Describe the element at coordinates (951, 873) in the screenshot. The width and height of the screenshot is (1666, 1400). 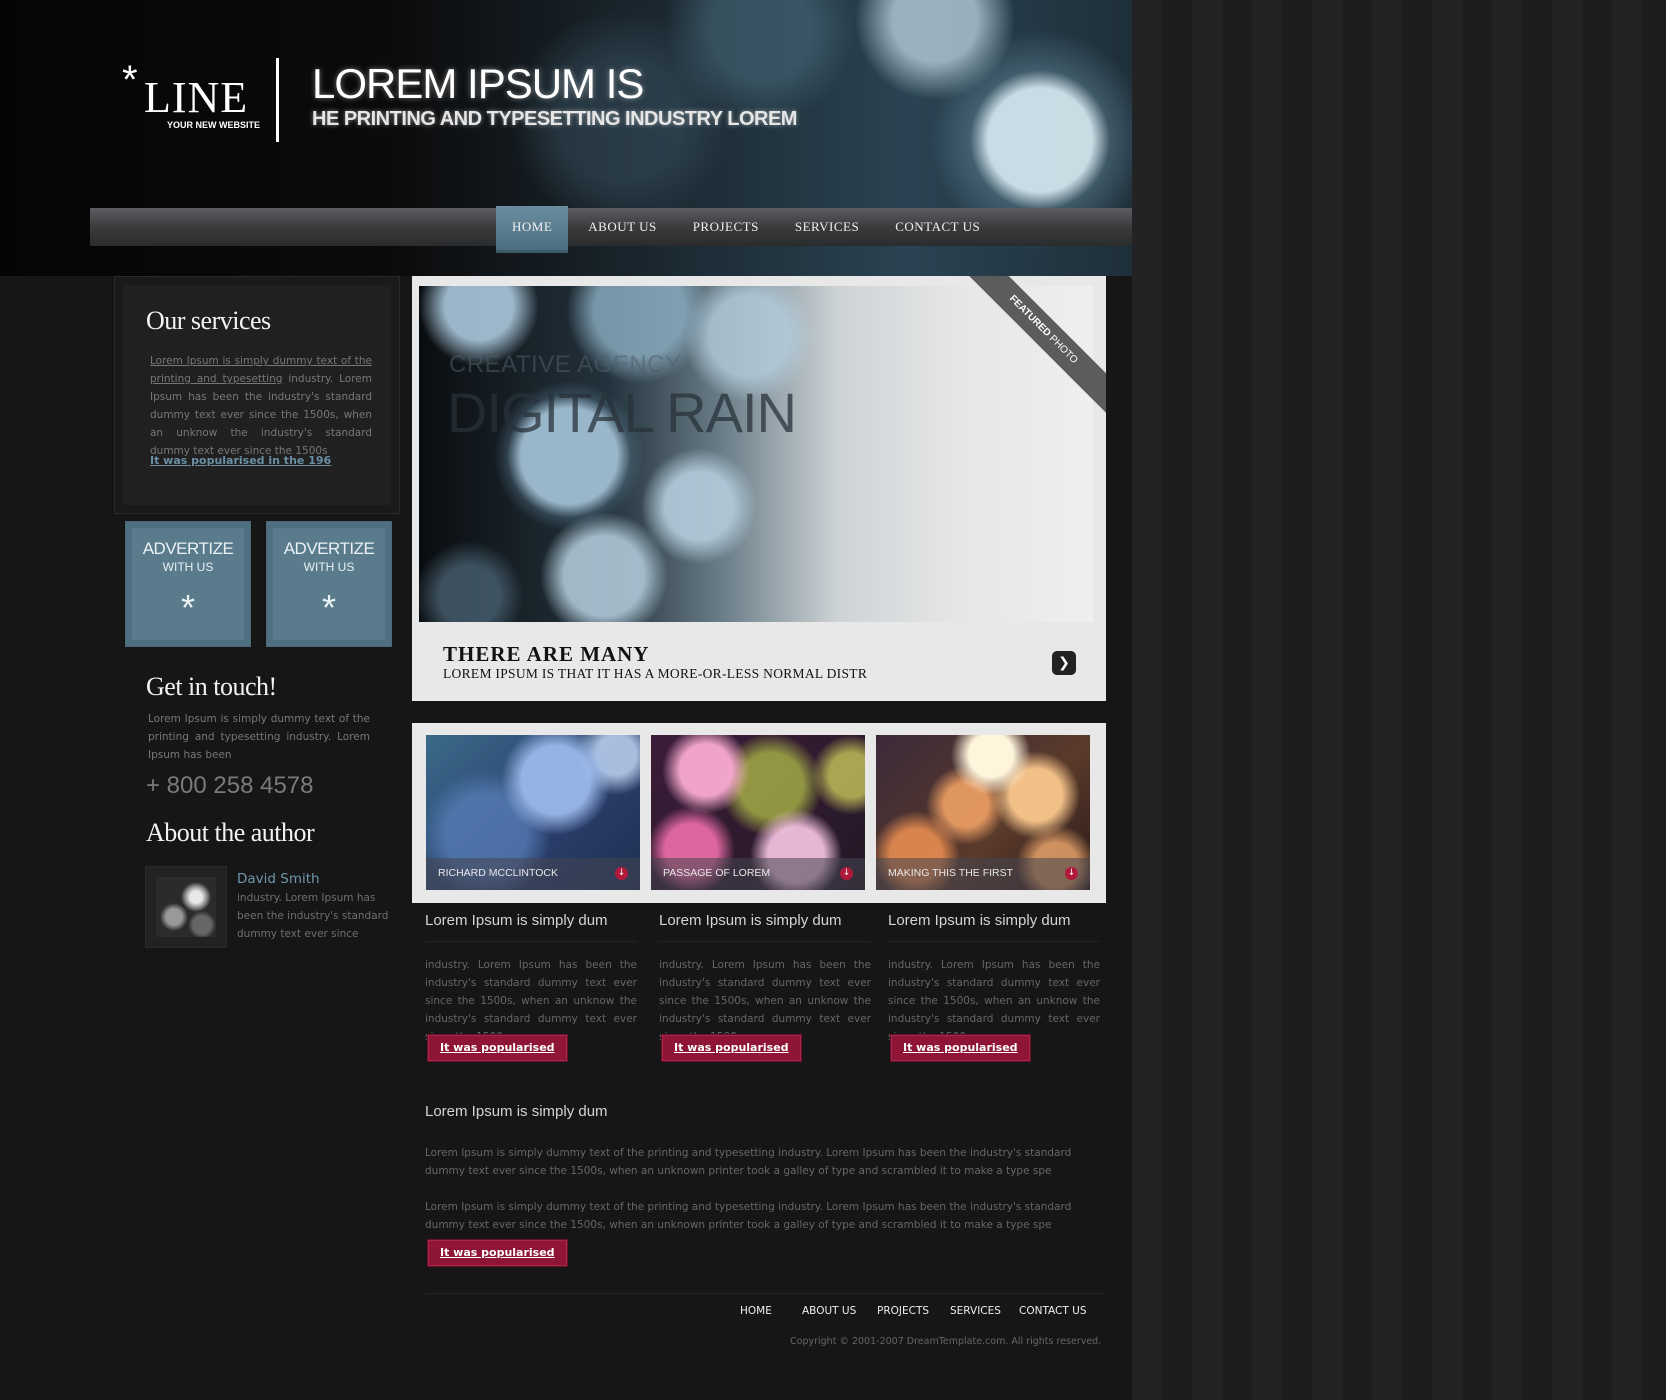
I see `thumbnail-caption: MAKING THIS THE FIRST` at that location.